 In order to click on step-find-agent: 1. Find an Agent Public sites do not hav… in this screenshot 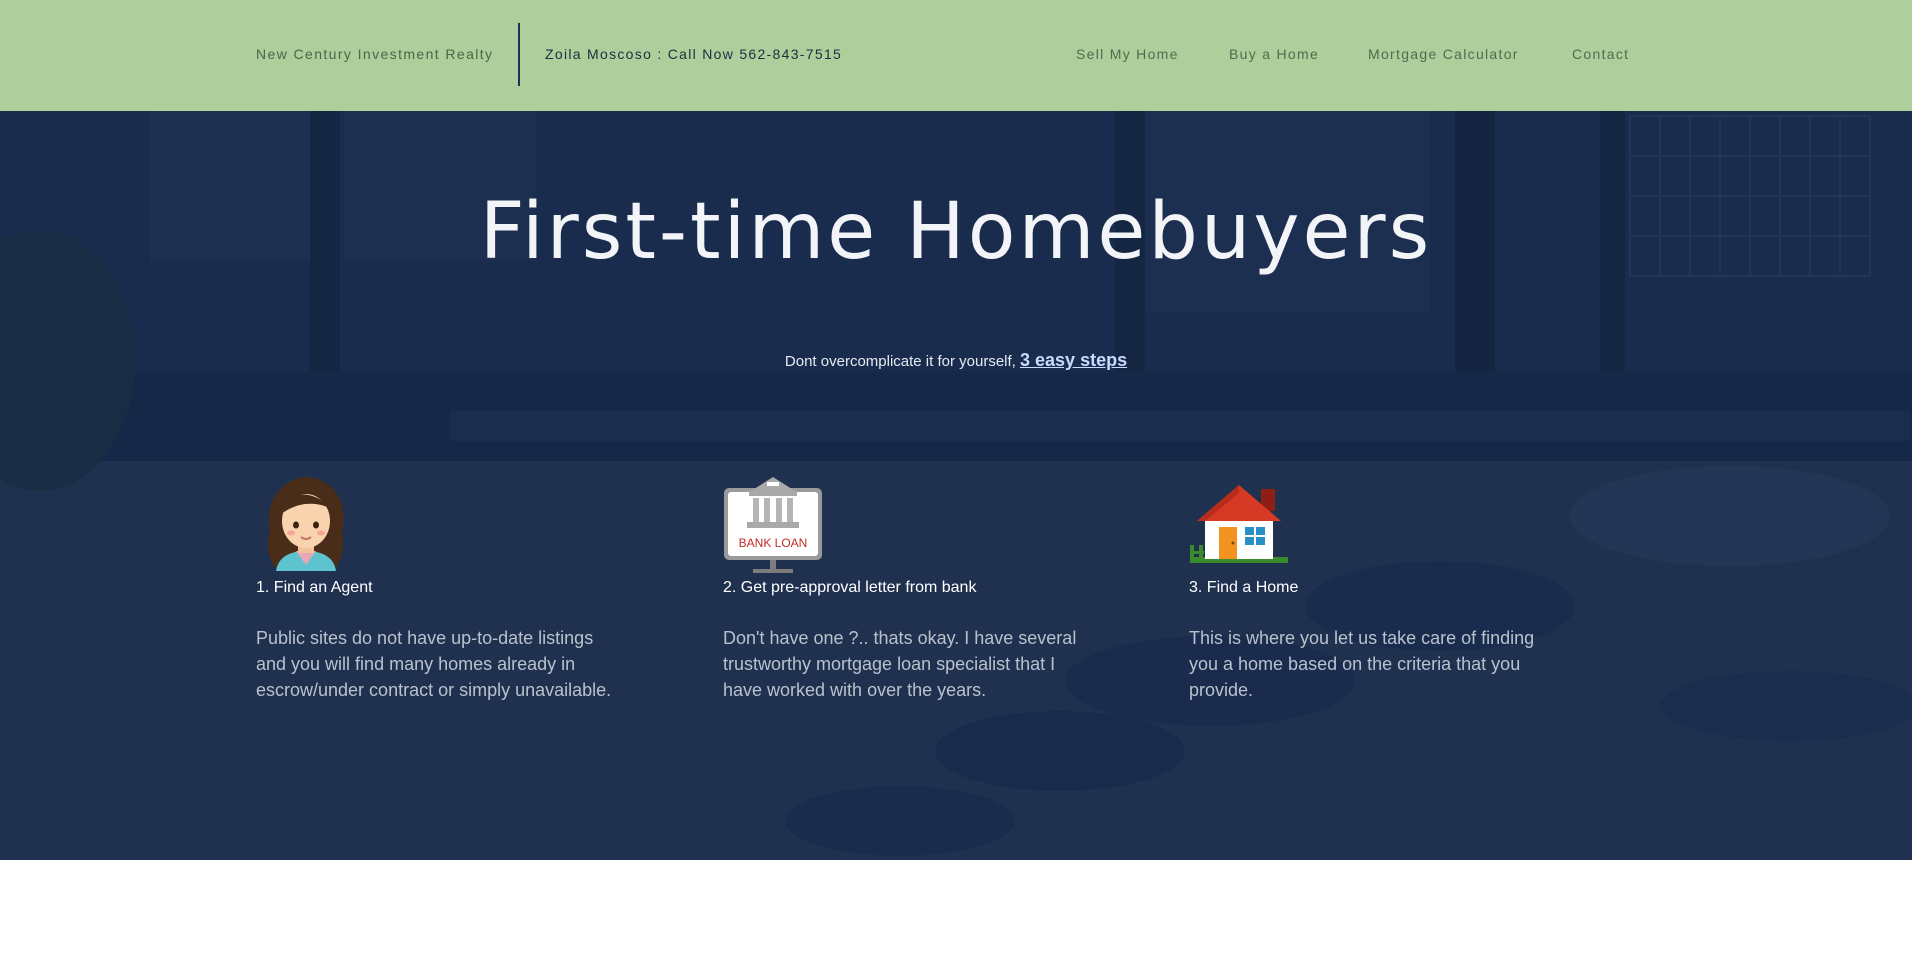, I will do `click(446, 589)`.